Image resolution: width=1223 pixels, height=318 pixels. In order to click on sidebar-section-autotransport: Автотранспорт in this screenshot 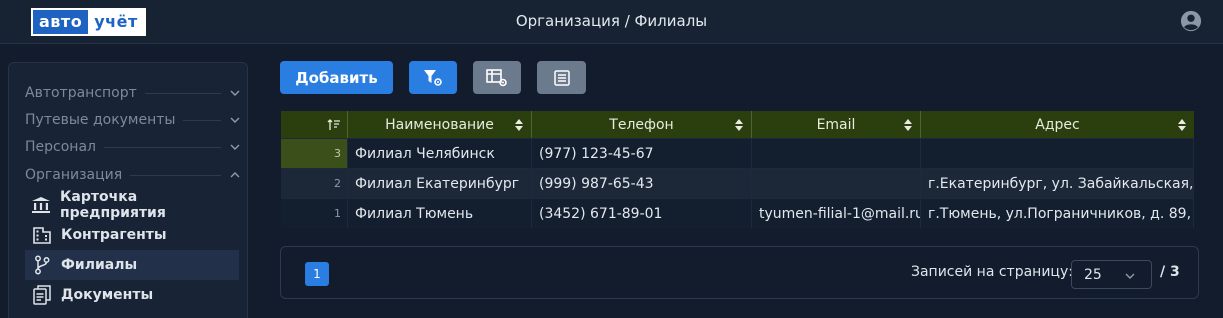, I will do `click(133, 93)`.